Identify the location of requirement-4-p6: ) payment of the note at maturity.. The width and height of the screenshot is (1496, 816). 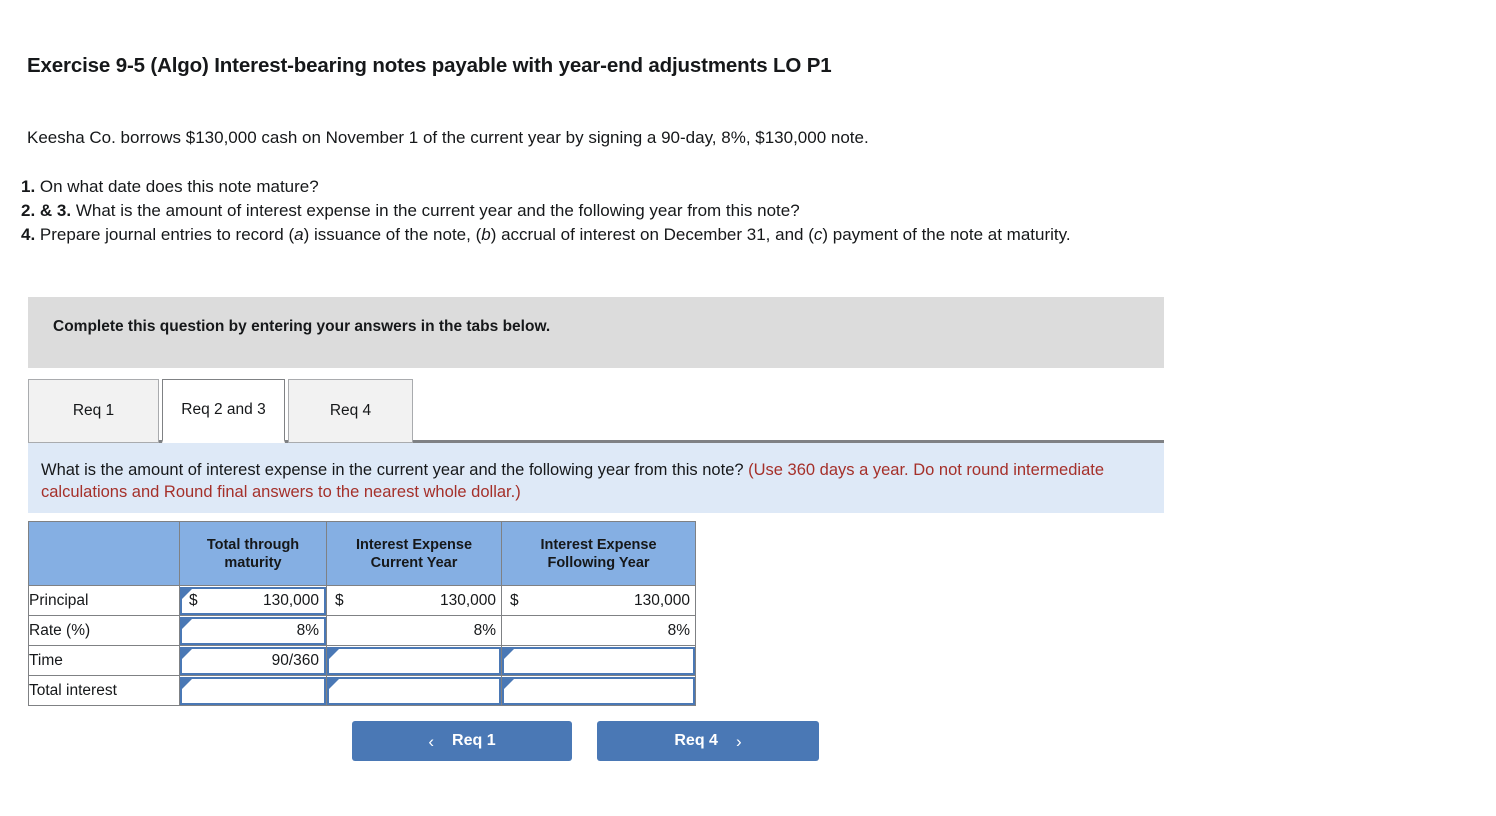
(946, 234).